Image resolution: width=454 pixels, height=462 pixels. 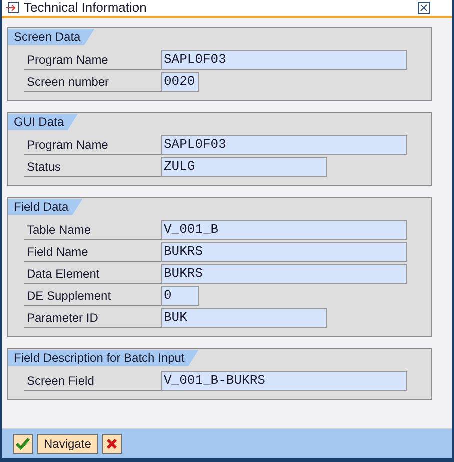 I want to click on group-title: GUI Data, so click(x=43, y=122).